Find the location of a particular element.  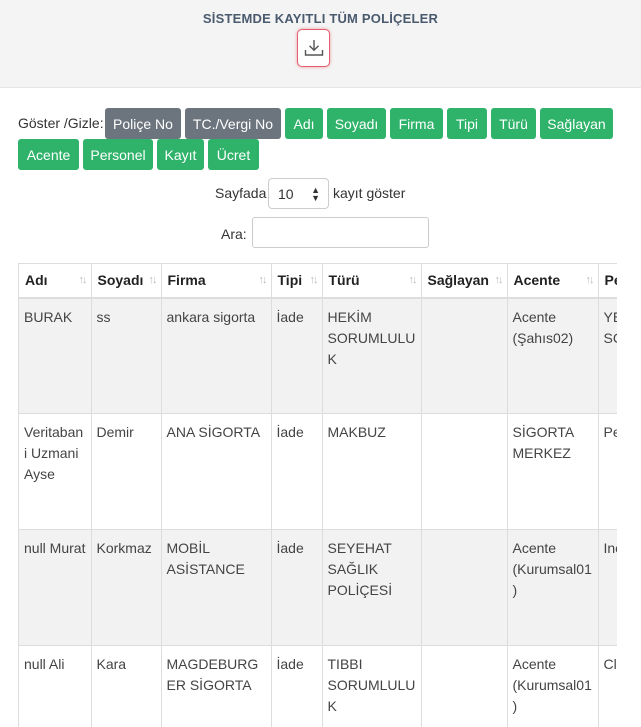

table-cell: YE Bİ SC is located at coordinates (607, 355).